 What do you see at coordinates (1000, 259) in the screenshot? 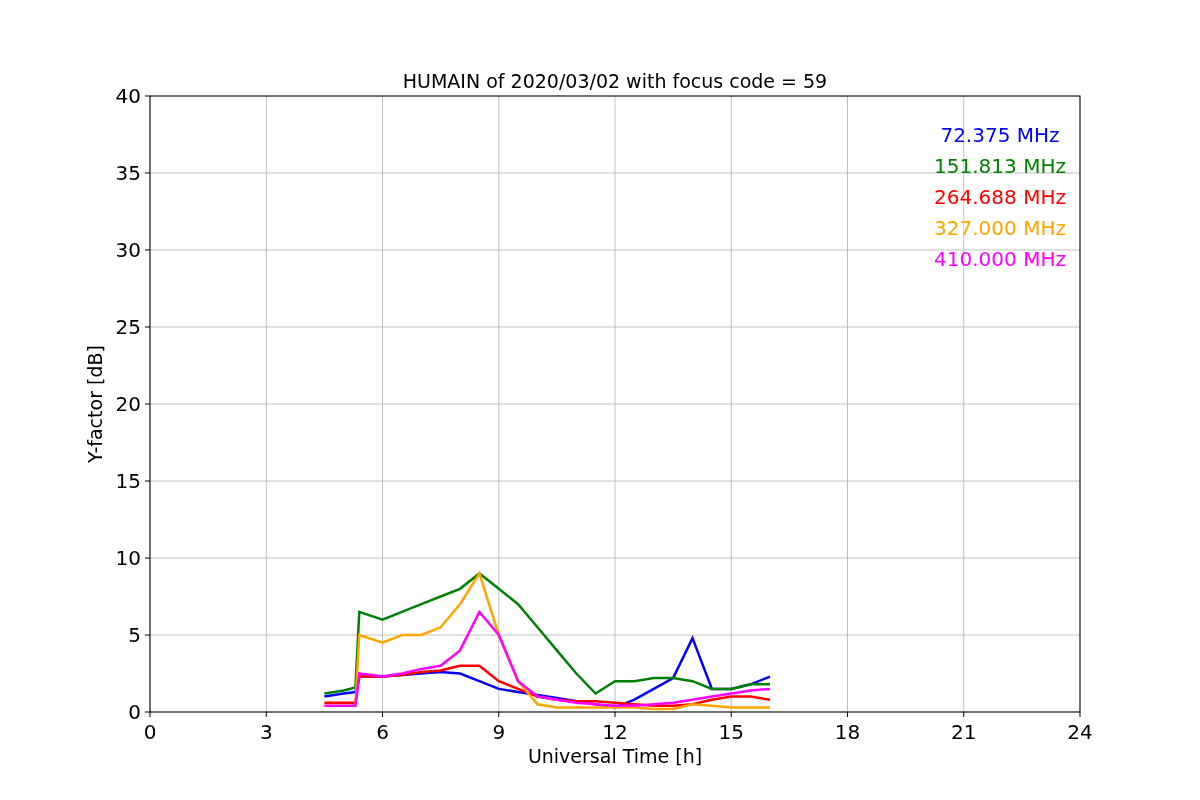
I see `legend-label: 410.000 MHz` at bounding box center [1000, 259].